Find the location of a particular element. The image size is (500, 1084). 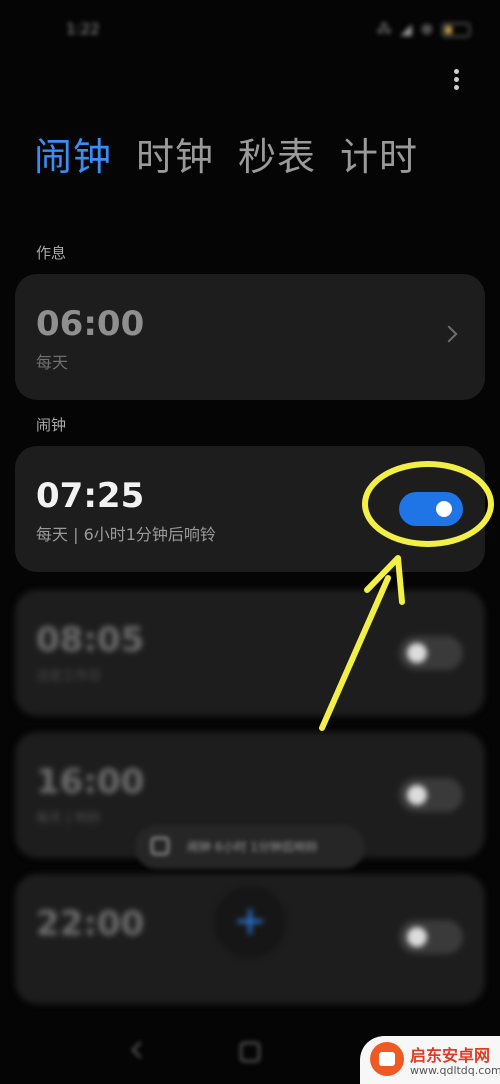

watermark-url: www.qdltdq.com is located at coordinates (455, 1070).